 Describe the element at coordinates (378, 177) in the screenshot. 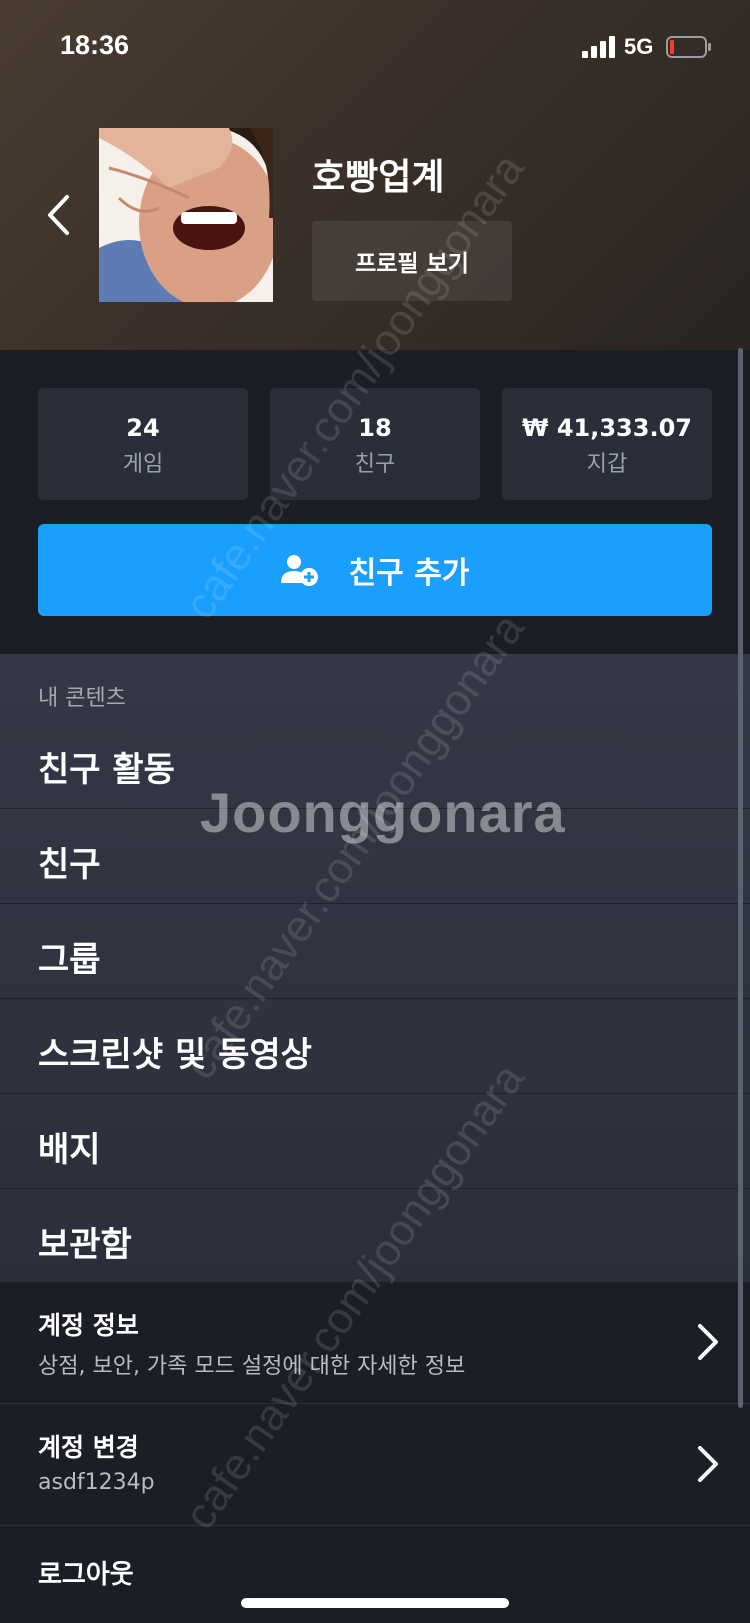

I see `profile-username: 호빵업계` at that location.